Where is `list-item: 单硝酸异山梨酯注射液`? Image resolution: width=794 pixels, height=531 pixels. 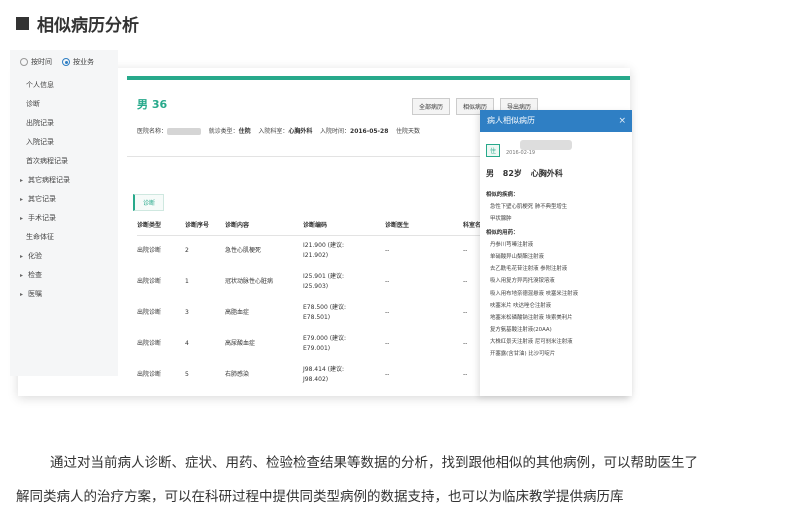
list-item: 单硝酸异山梨酯注射液 is located at coordinates (517, 256).